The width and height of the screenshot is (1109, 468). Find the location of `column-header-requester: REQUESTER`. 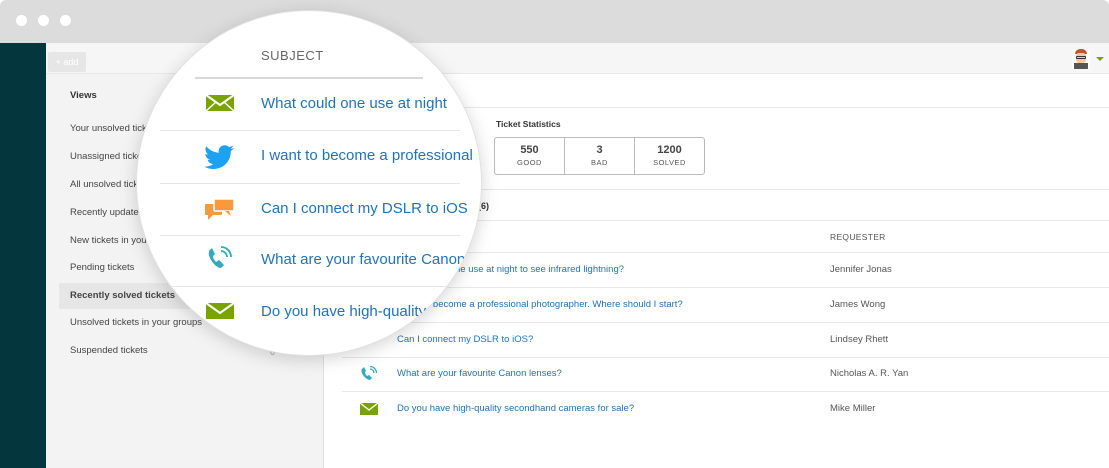

column-header-requester: REQUESTER is located at coordinates (858, 237).